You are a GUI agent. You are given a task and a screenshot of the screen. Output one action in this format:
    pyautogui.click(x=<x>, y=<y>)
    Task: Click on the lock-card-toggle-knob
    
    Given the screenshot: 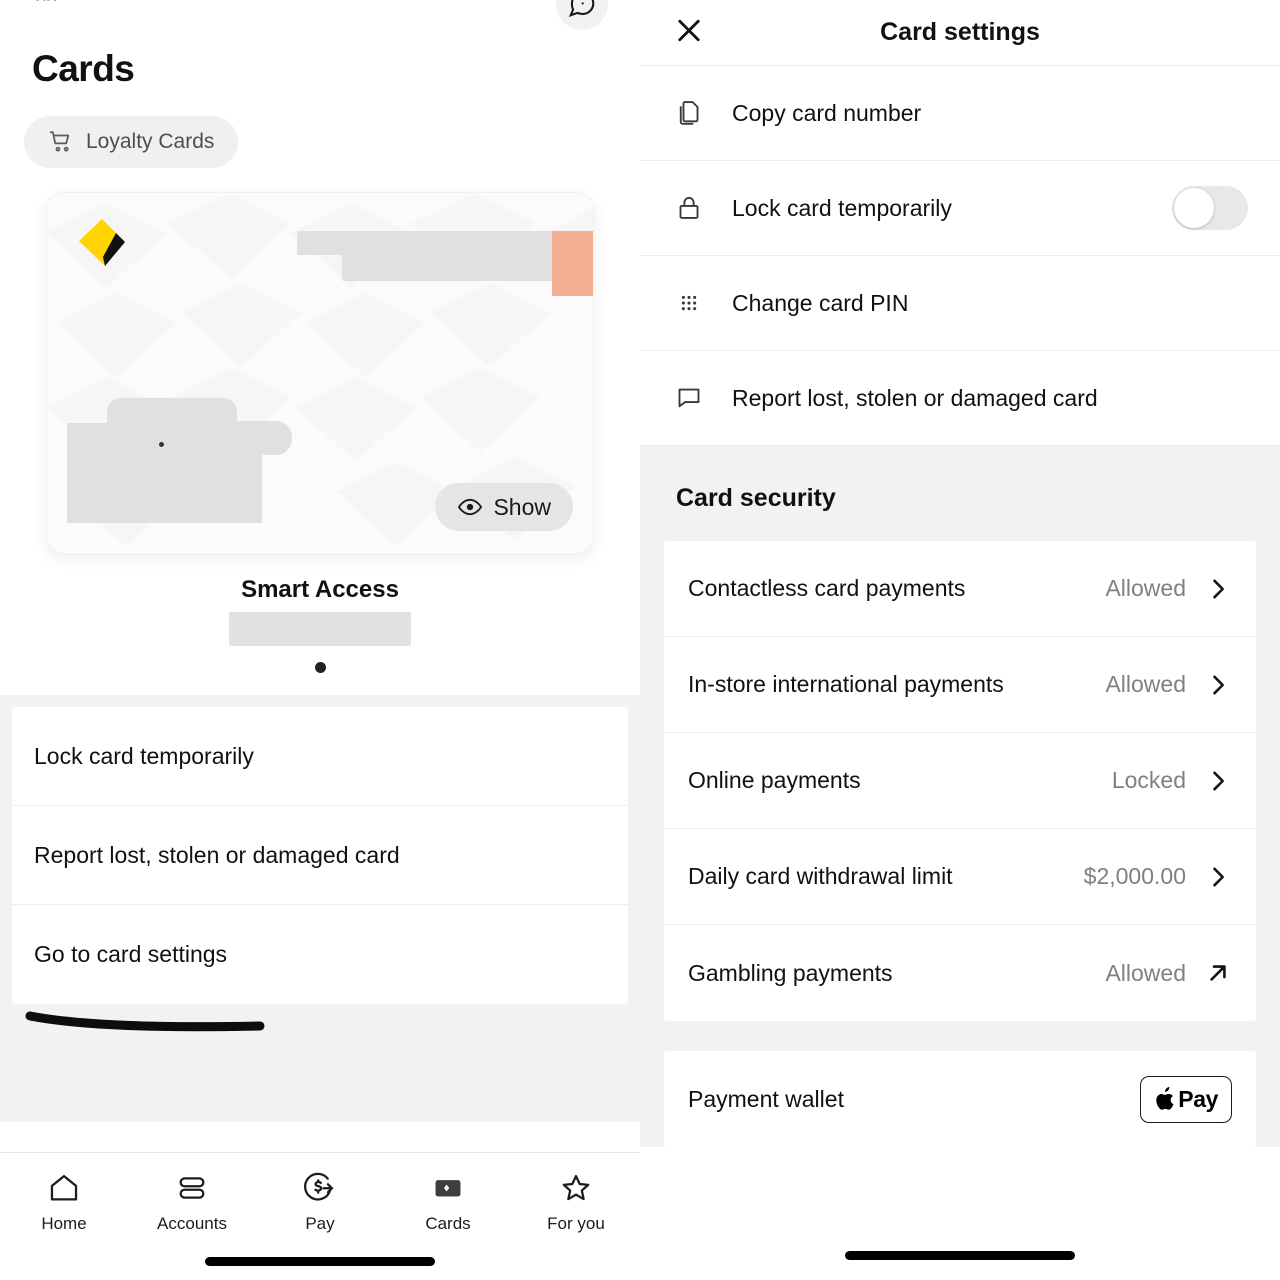 What is the action you would take?
    pyautogui.click(x=1194, y=208)
    